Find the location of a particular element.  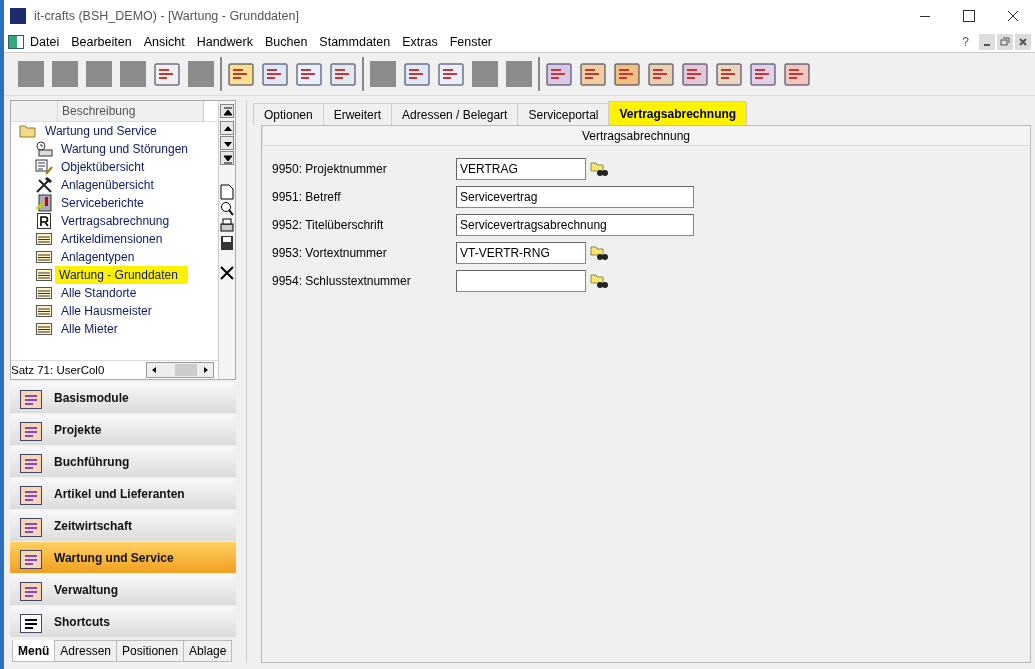

tab: Adressen / Belegart is located at coordinates (455, 114).